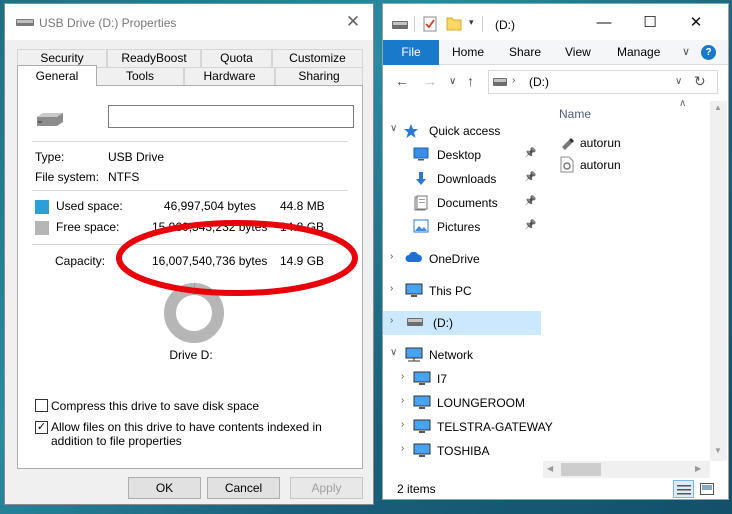 The image size is (732, 514). I want to click on scroll-down-icon: ▼, so click(718, 450).